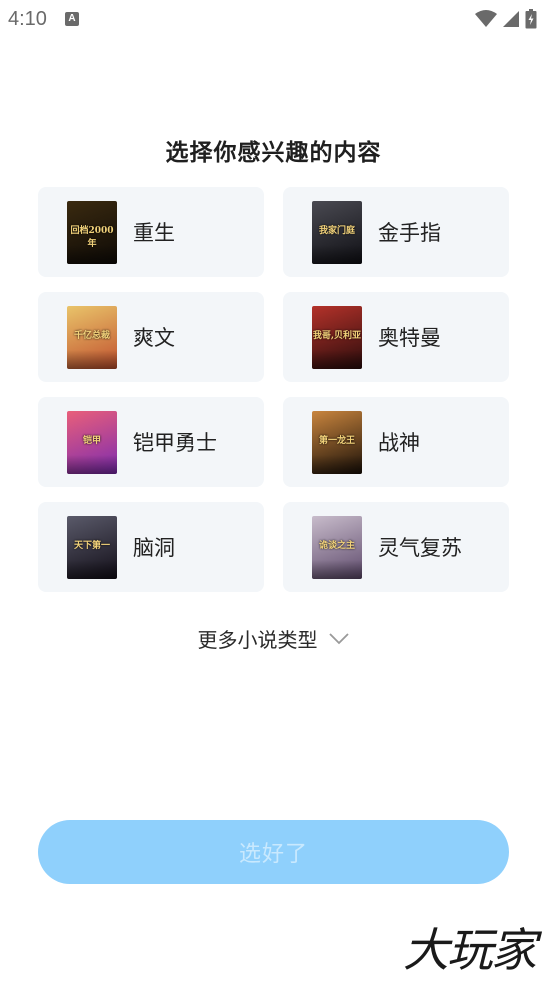  Describe the element at coordinates (399, 443) in the screenshot. I see `genre-label: 战神` at that location.